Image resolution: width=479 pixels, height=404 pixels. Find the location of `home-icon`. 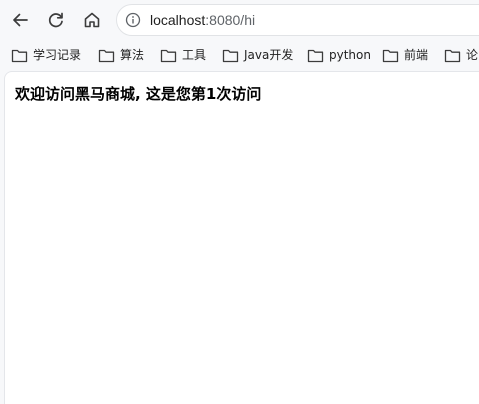

home-icon is located at coordinates (92, 20).